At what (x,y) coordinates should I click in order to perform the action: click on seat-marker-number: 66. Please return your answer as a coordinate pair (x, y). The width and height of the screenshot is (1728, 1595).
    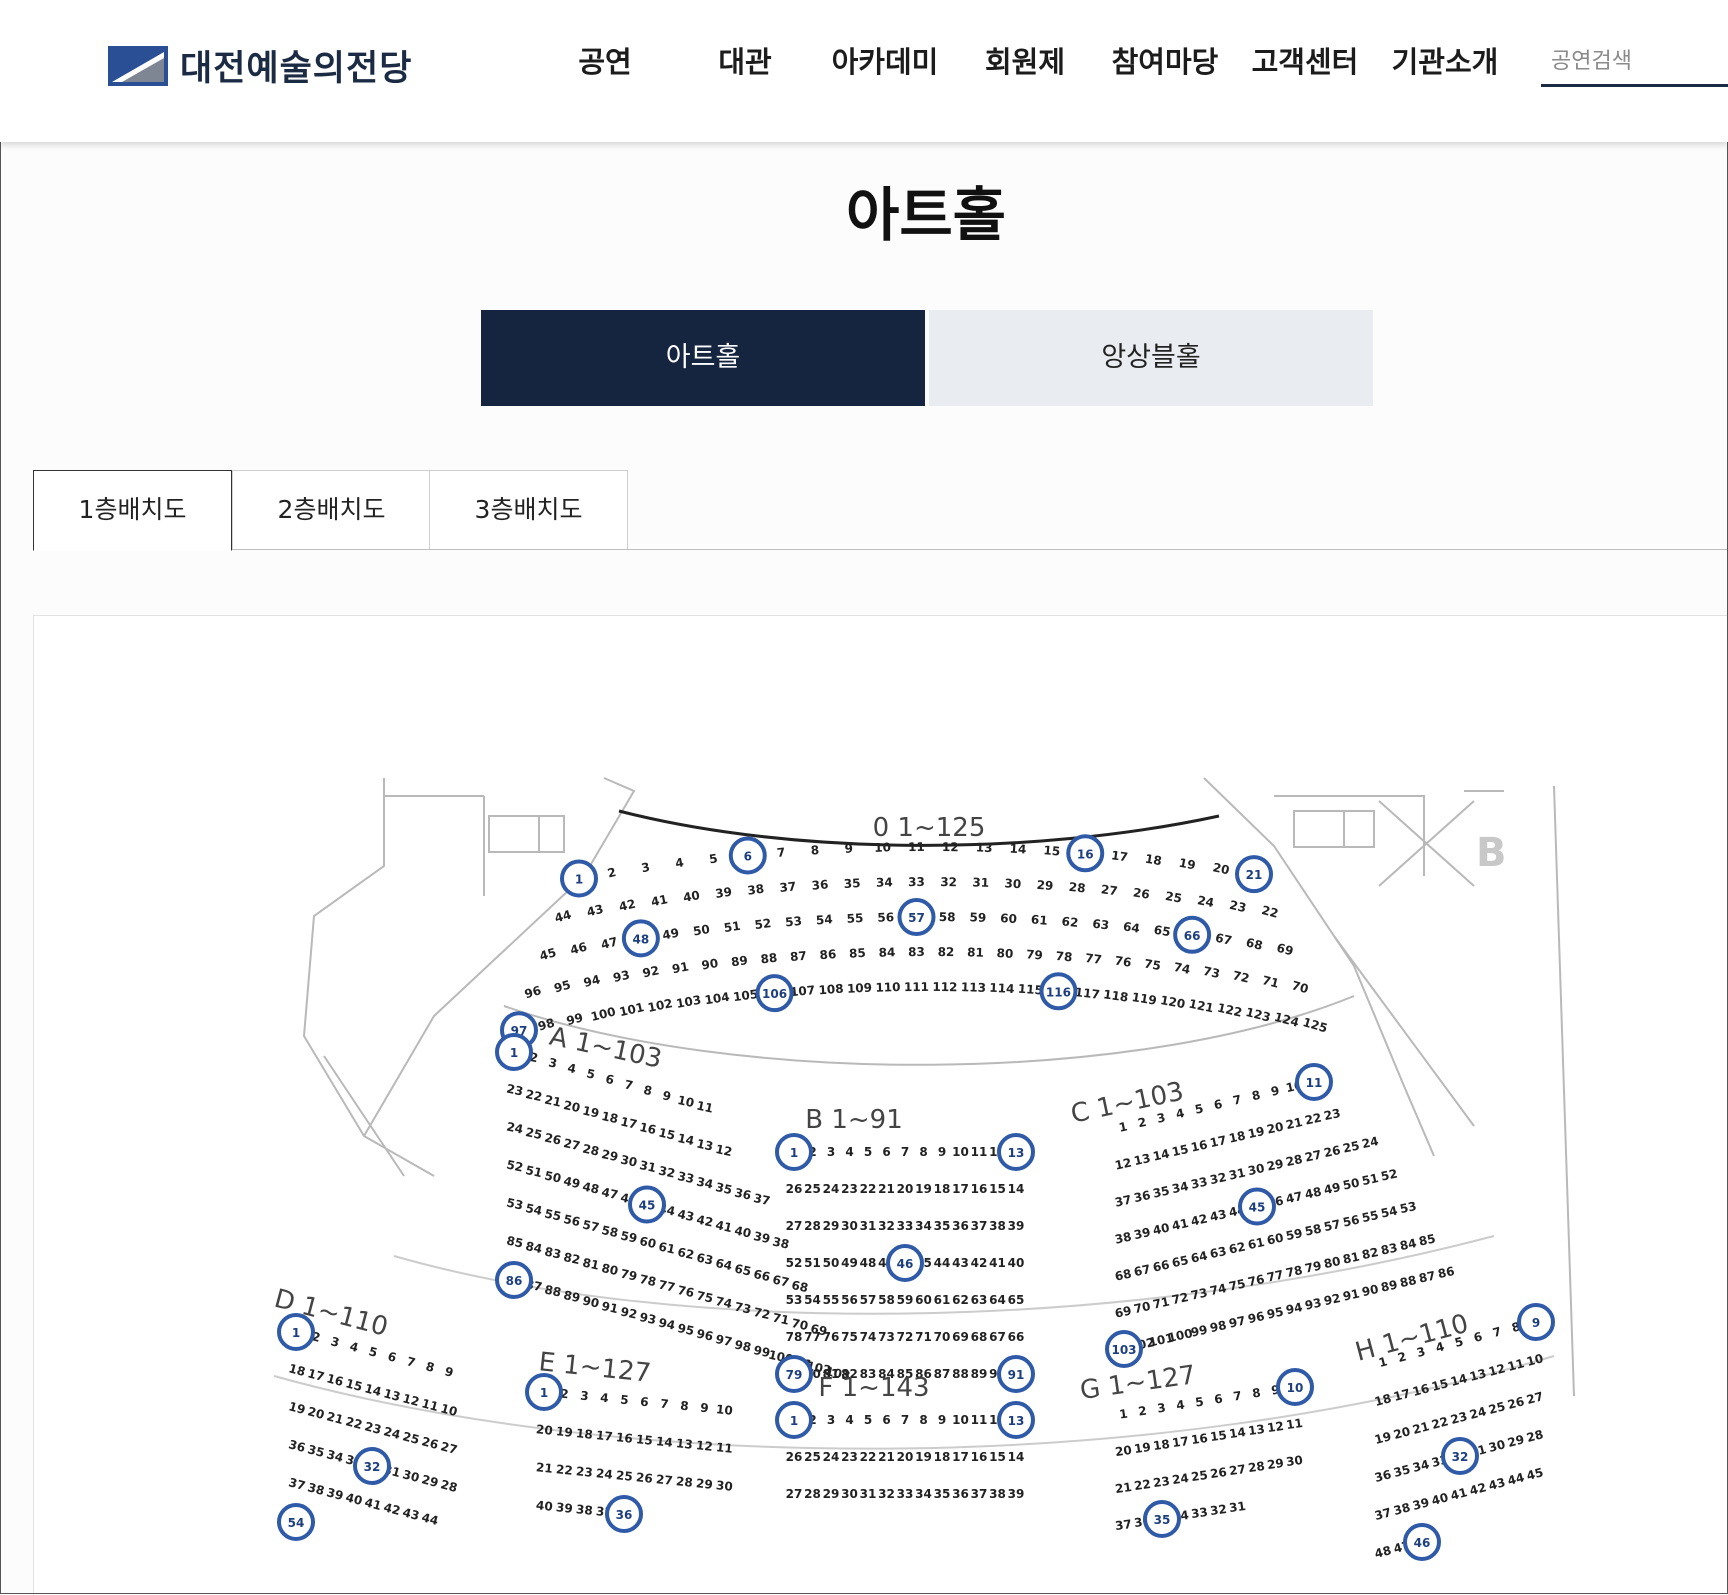
    Looking at the image, I should click on (1192, 936).